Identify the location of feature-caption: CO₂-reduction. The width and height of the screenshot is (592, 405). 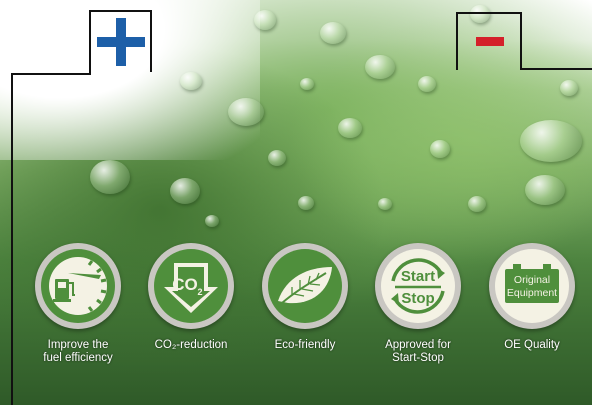
(191, 345).